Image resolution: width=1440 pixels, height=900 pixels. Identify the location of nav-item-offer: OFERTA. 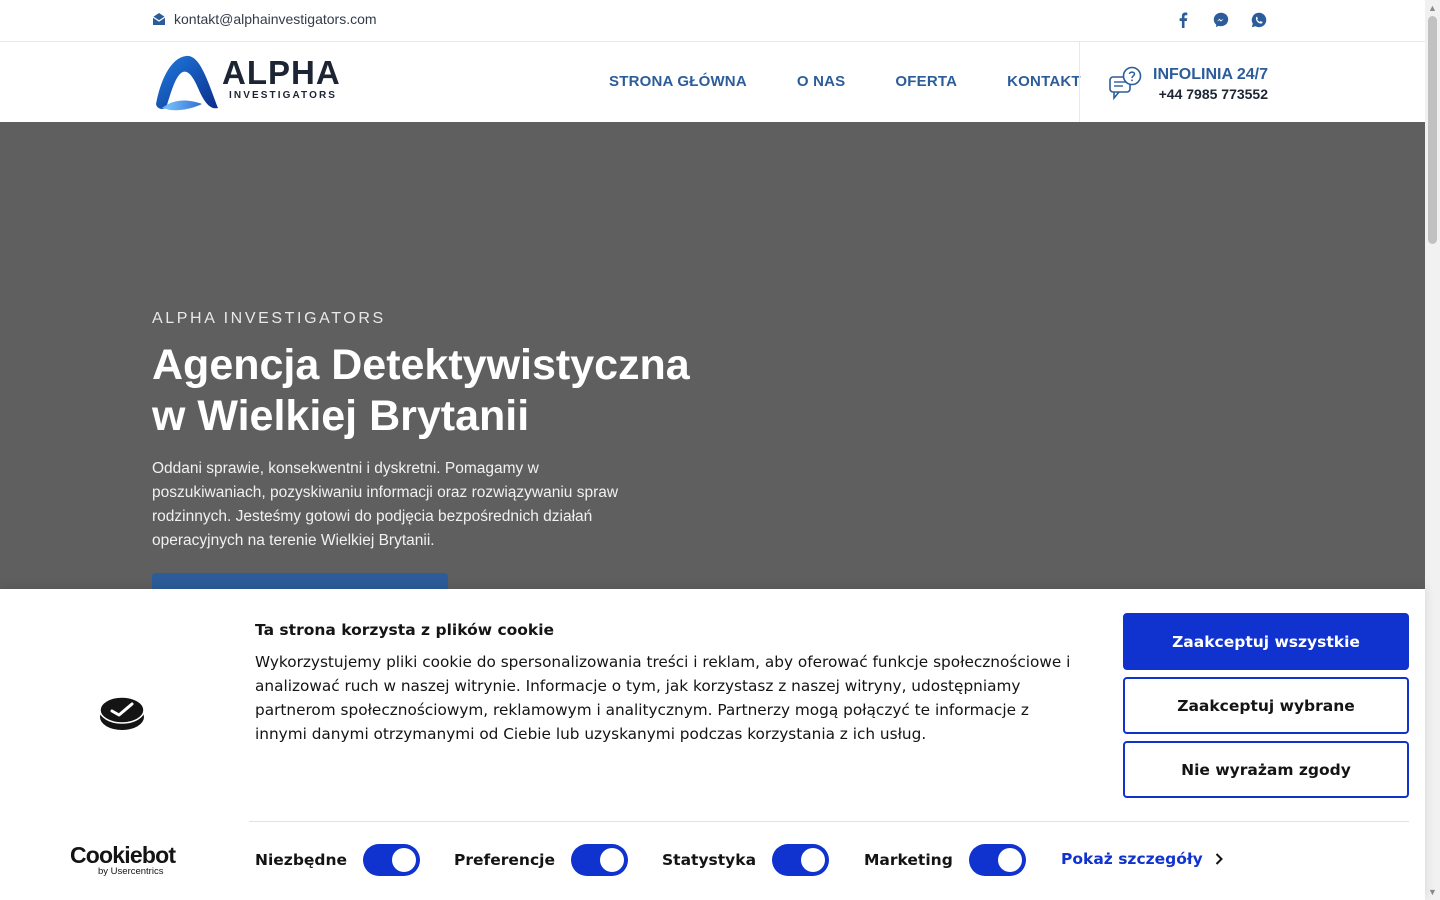
(926, 81).